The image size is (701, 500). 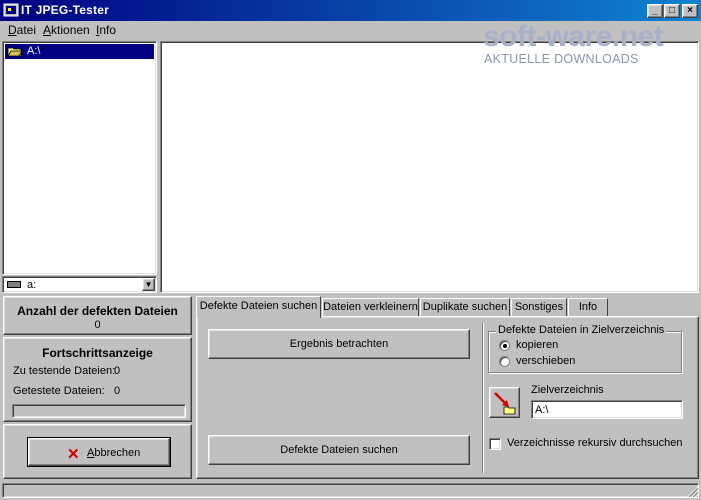 I want to click on drive-select-value: a:, so click(x=32, y=285).